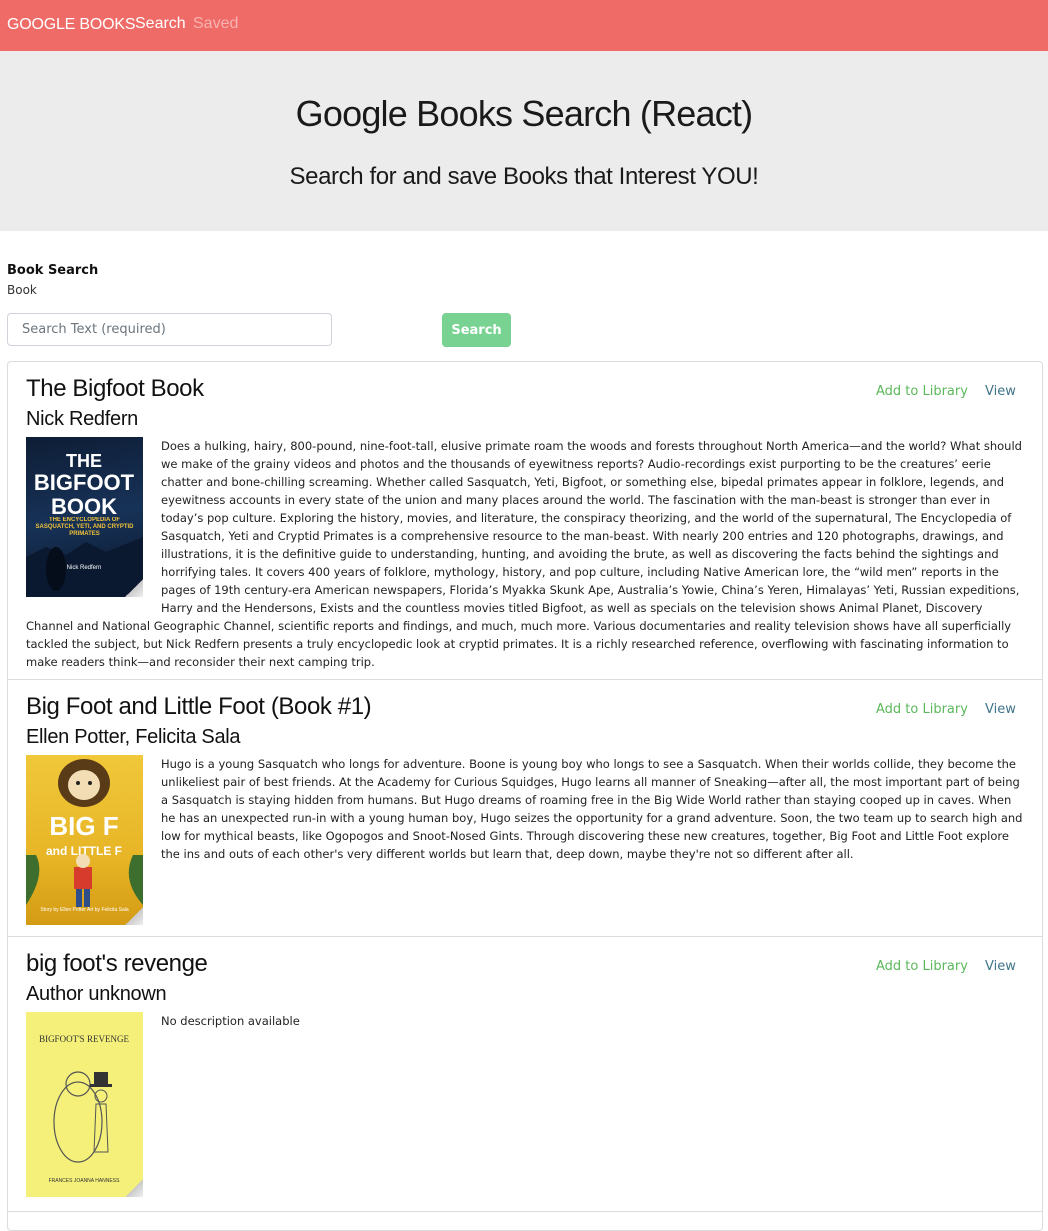 The height and width of the screenshot is (1231, 1048). I want to click on book-cover-art: BIGFOOT'S REVENGE FRANCES JOANNA HANNESS, so click(84, 1109).